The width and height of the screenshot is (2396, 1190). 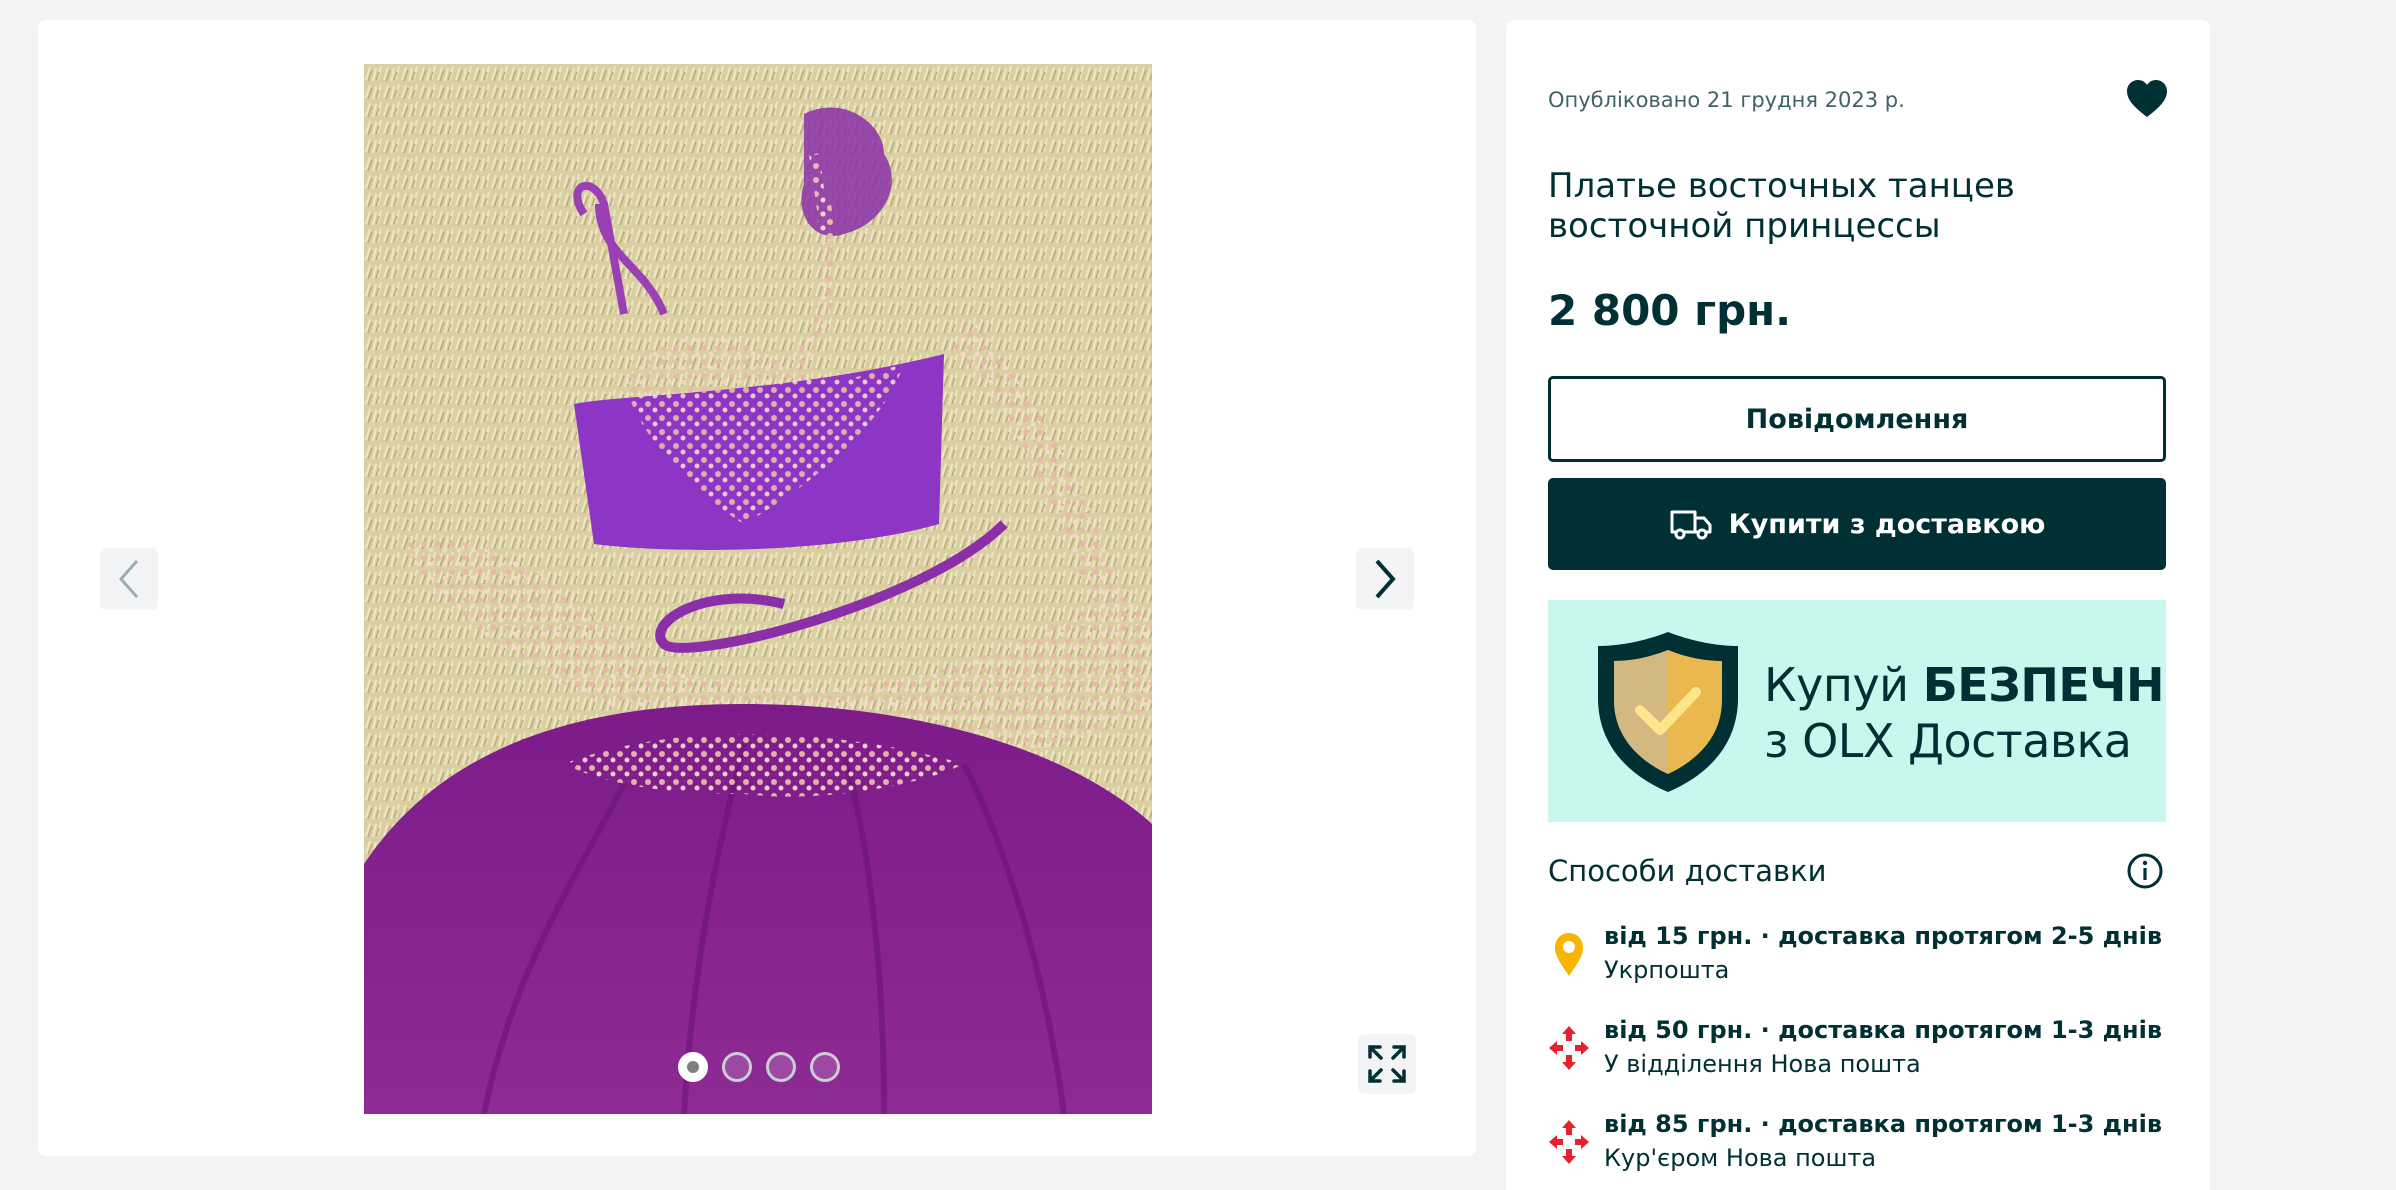 I want to click on ukrposhta-icon, so click(x=1569, y=954).